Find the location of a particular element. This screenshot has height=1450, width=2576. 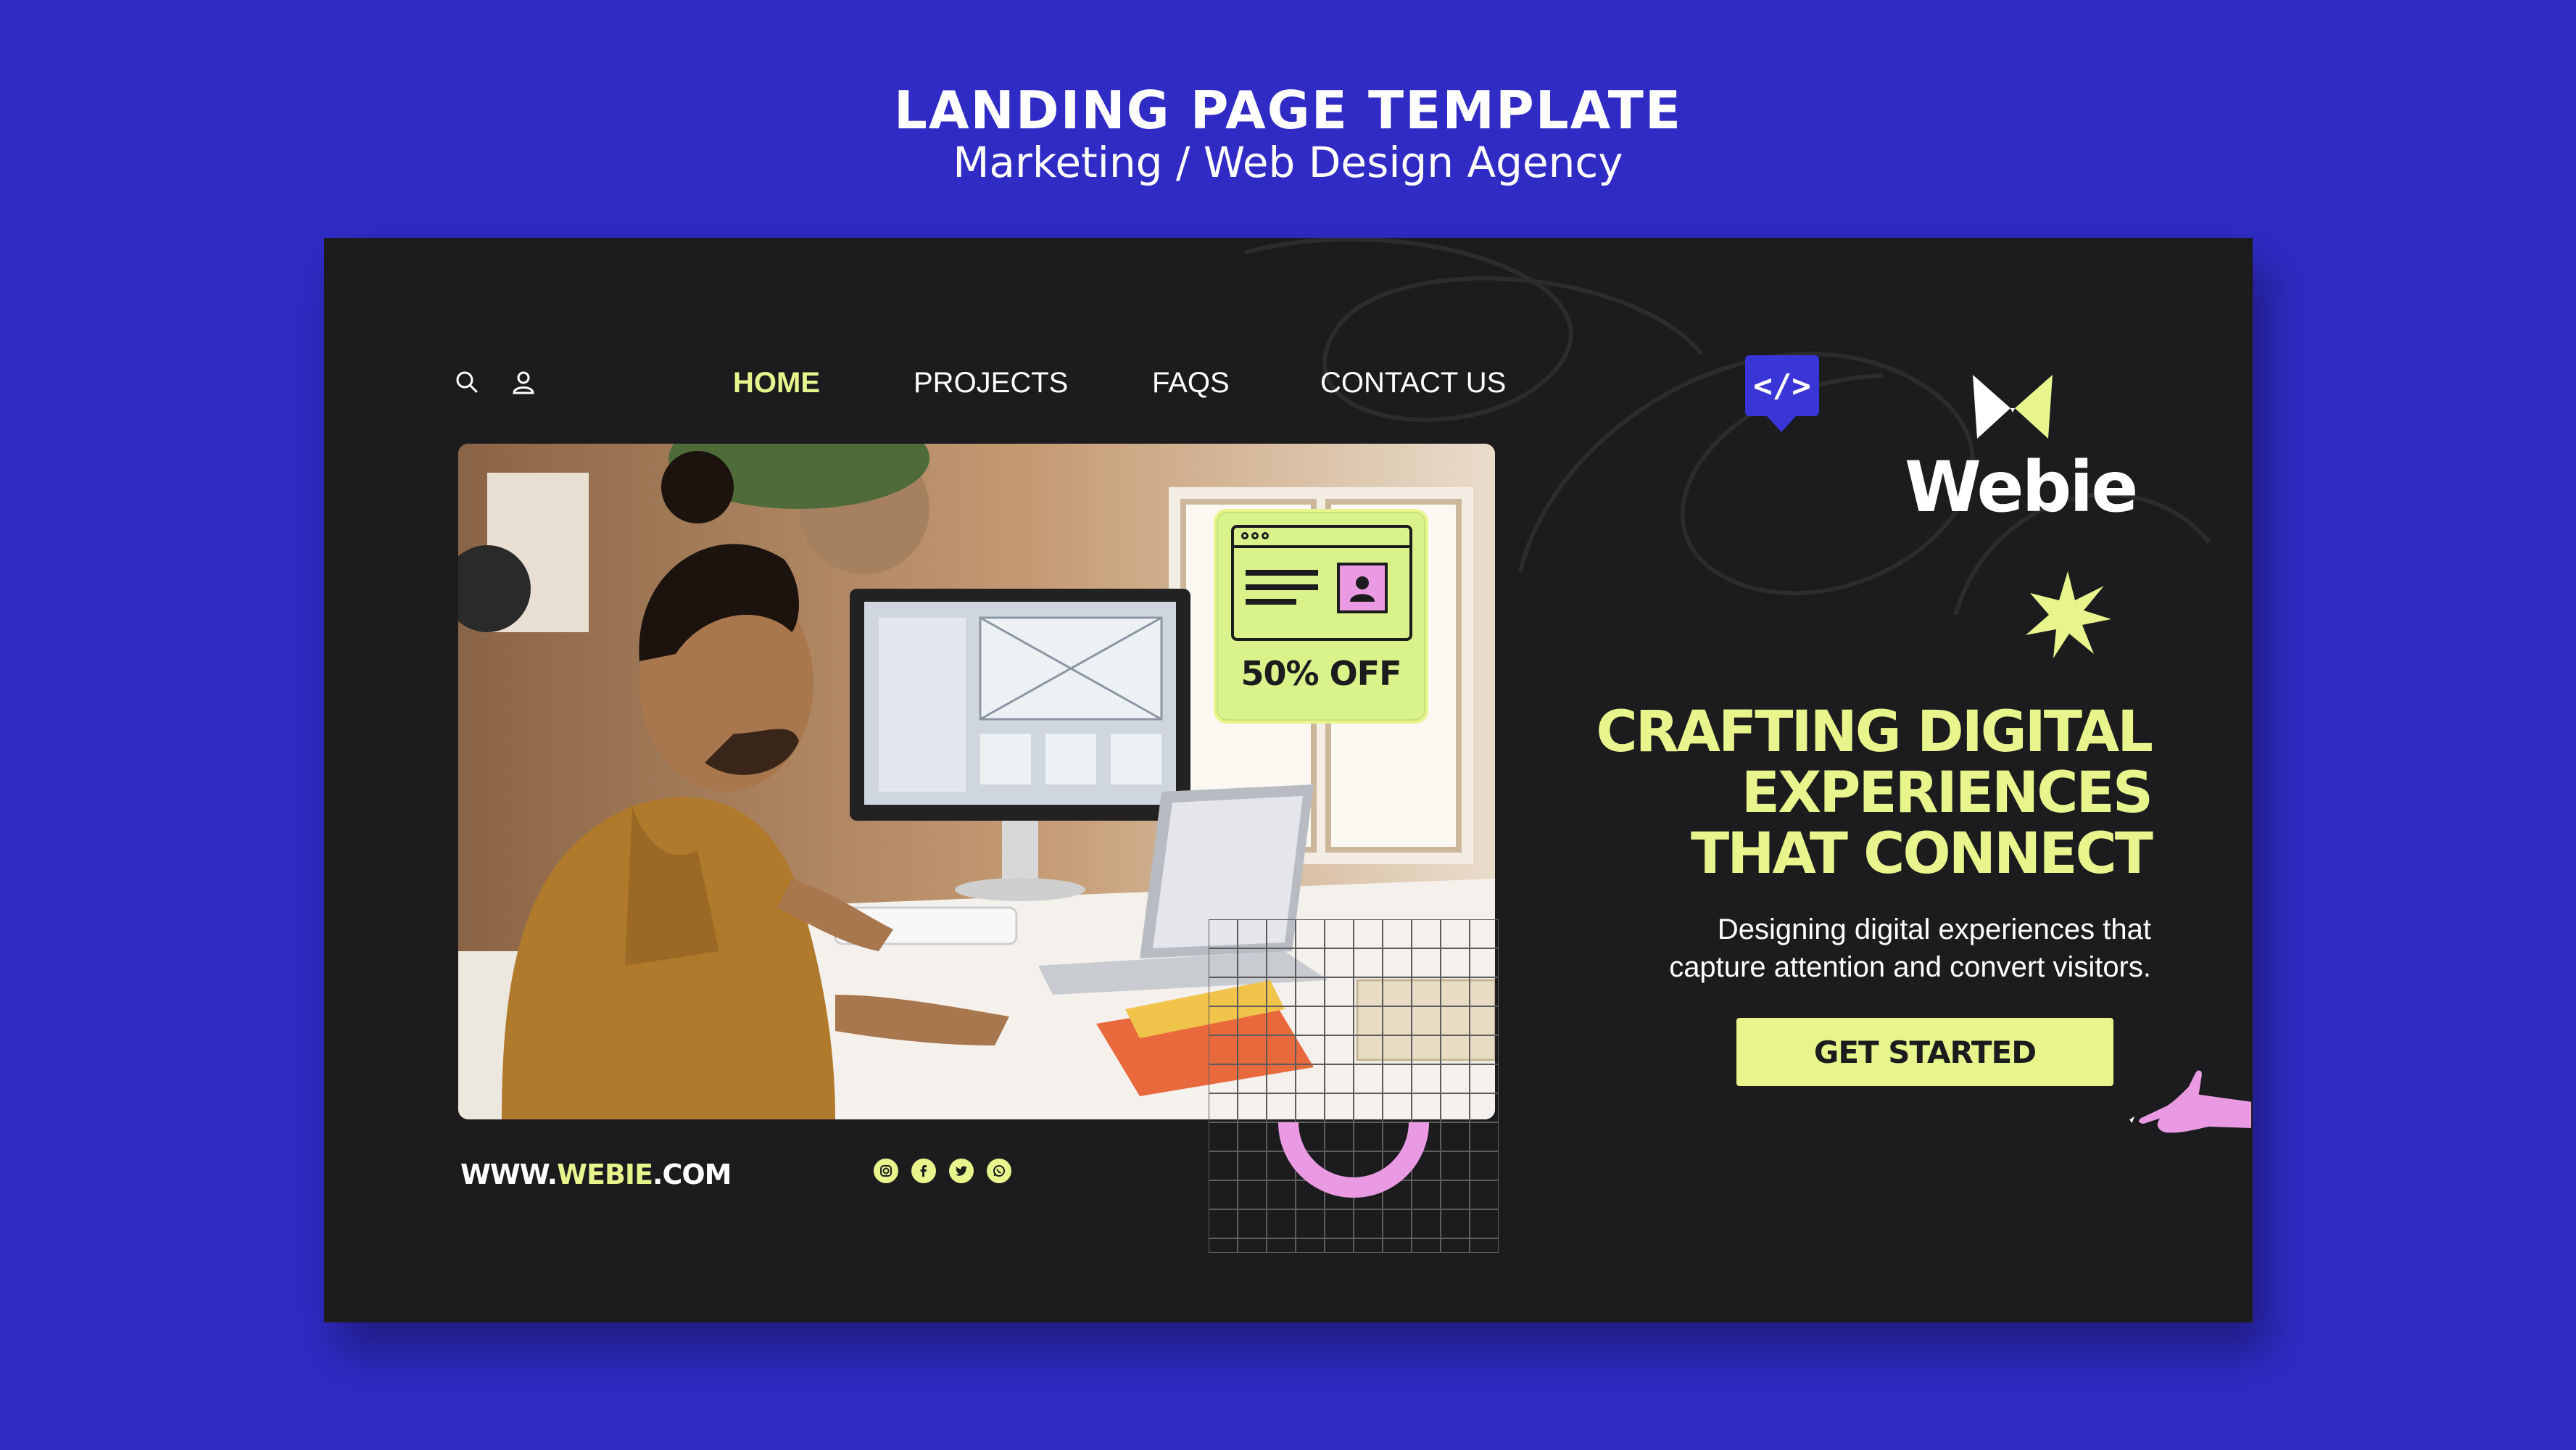

code-icon: </> is located at coordinates (1782, 394).